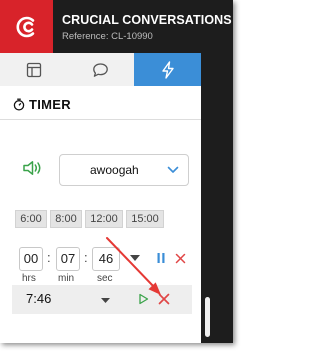 This screenshot has height=352, width=320. I want to click on sound-select-value: awoogah, so click(114, 170).